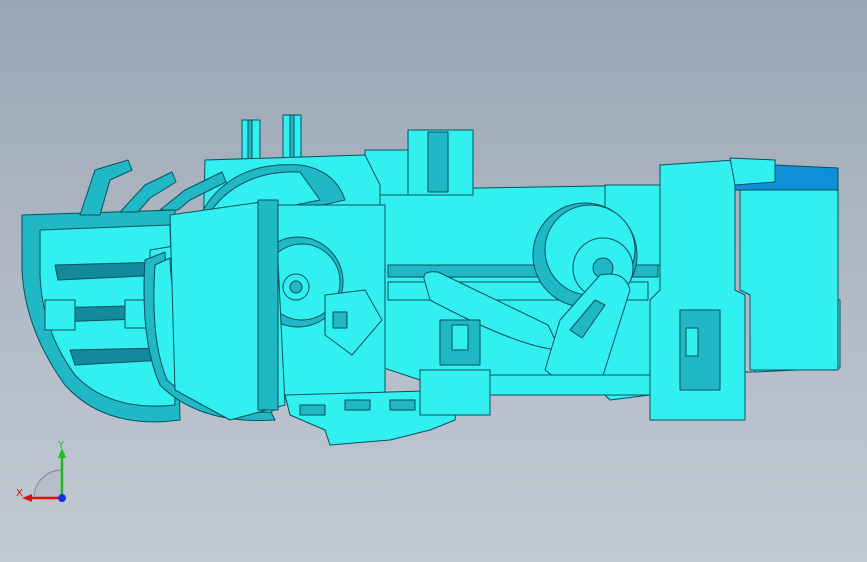  Describe the element at coordinates (292, 137) in the screenshot. I see `post-right-slot` at that location.